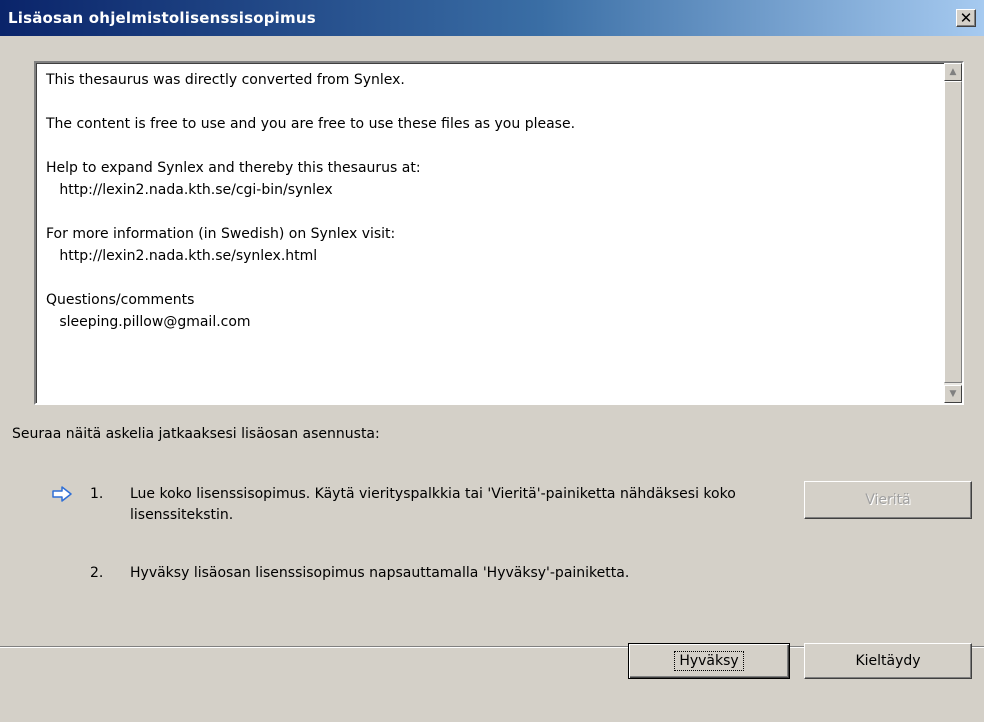 Image resolution: width=984 pixels, height=722 pixels. Describe the element at coordinates (62, 494) in the screenshot. I see `arrow-right-icon` at that location.